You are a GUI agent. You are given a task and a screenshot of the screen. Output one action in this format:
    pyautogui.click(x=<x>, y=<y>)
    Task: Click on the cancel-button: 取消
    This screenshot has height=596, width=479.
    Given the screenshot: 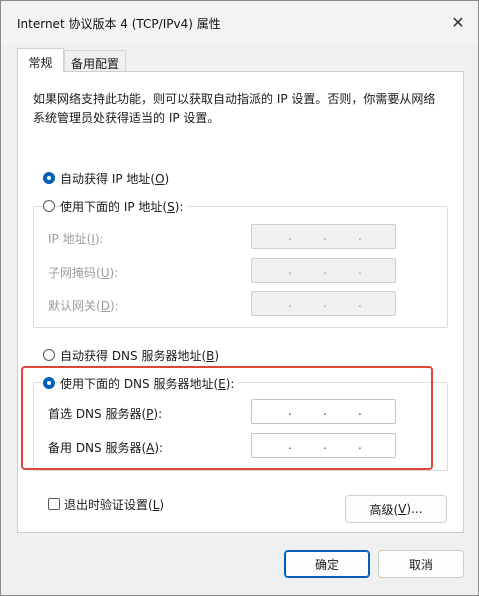 What is the action you would take?
    pyautogui.click(x=421, y=564)
    